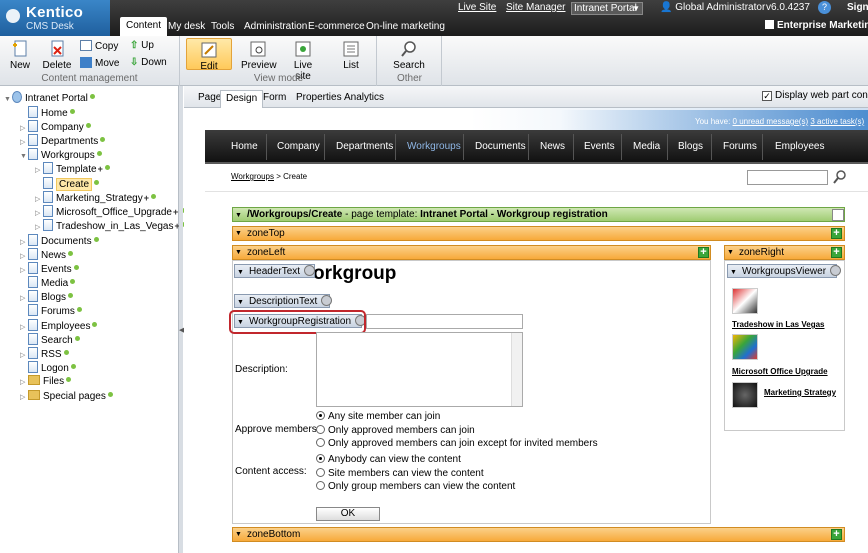 The image size is (868, 553). Describe the element at coordinates (49, 97) in the screenshot. I see `tree-root: ▼ Intranet Portal` at that location.